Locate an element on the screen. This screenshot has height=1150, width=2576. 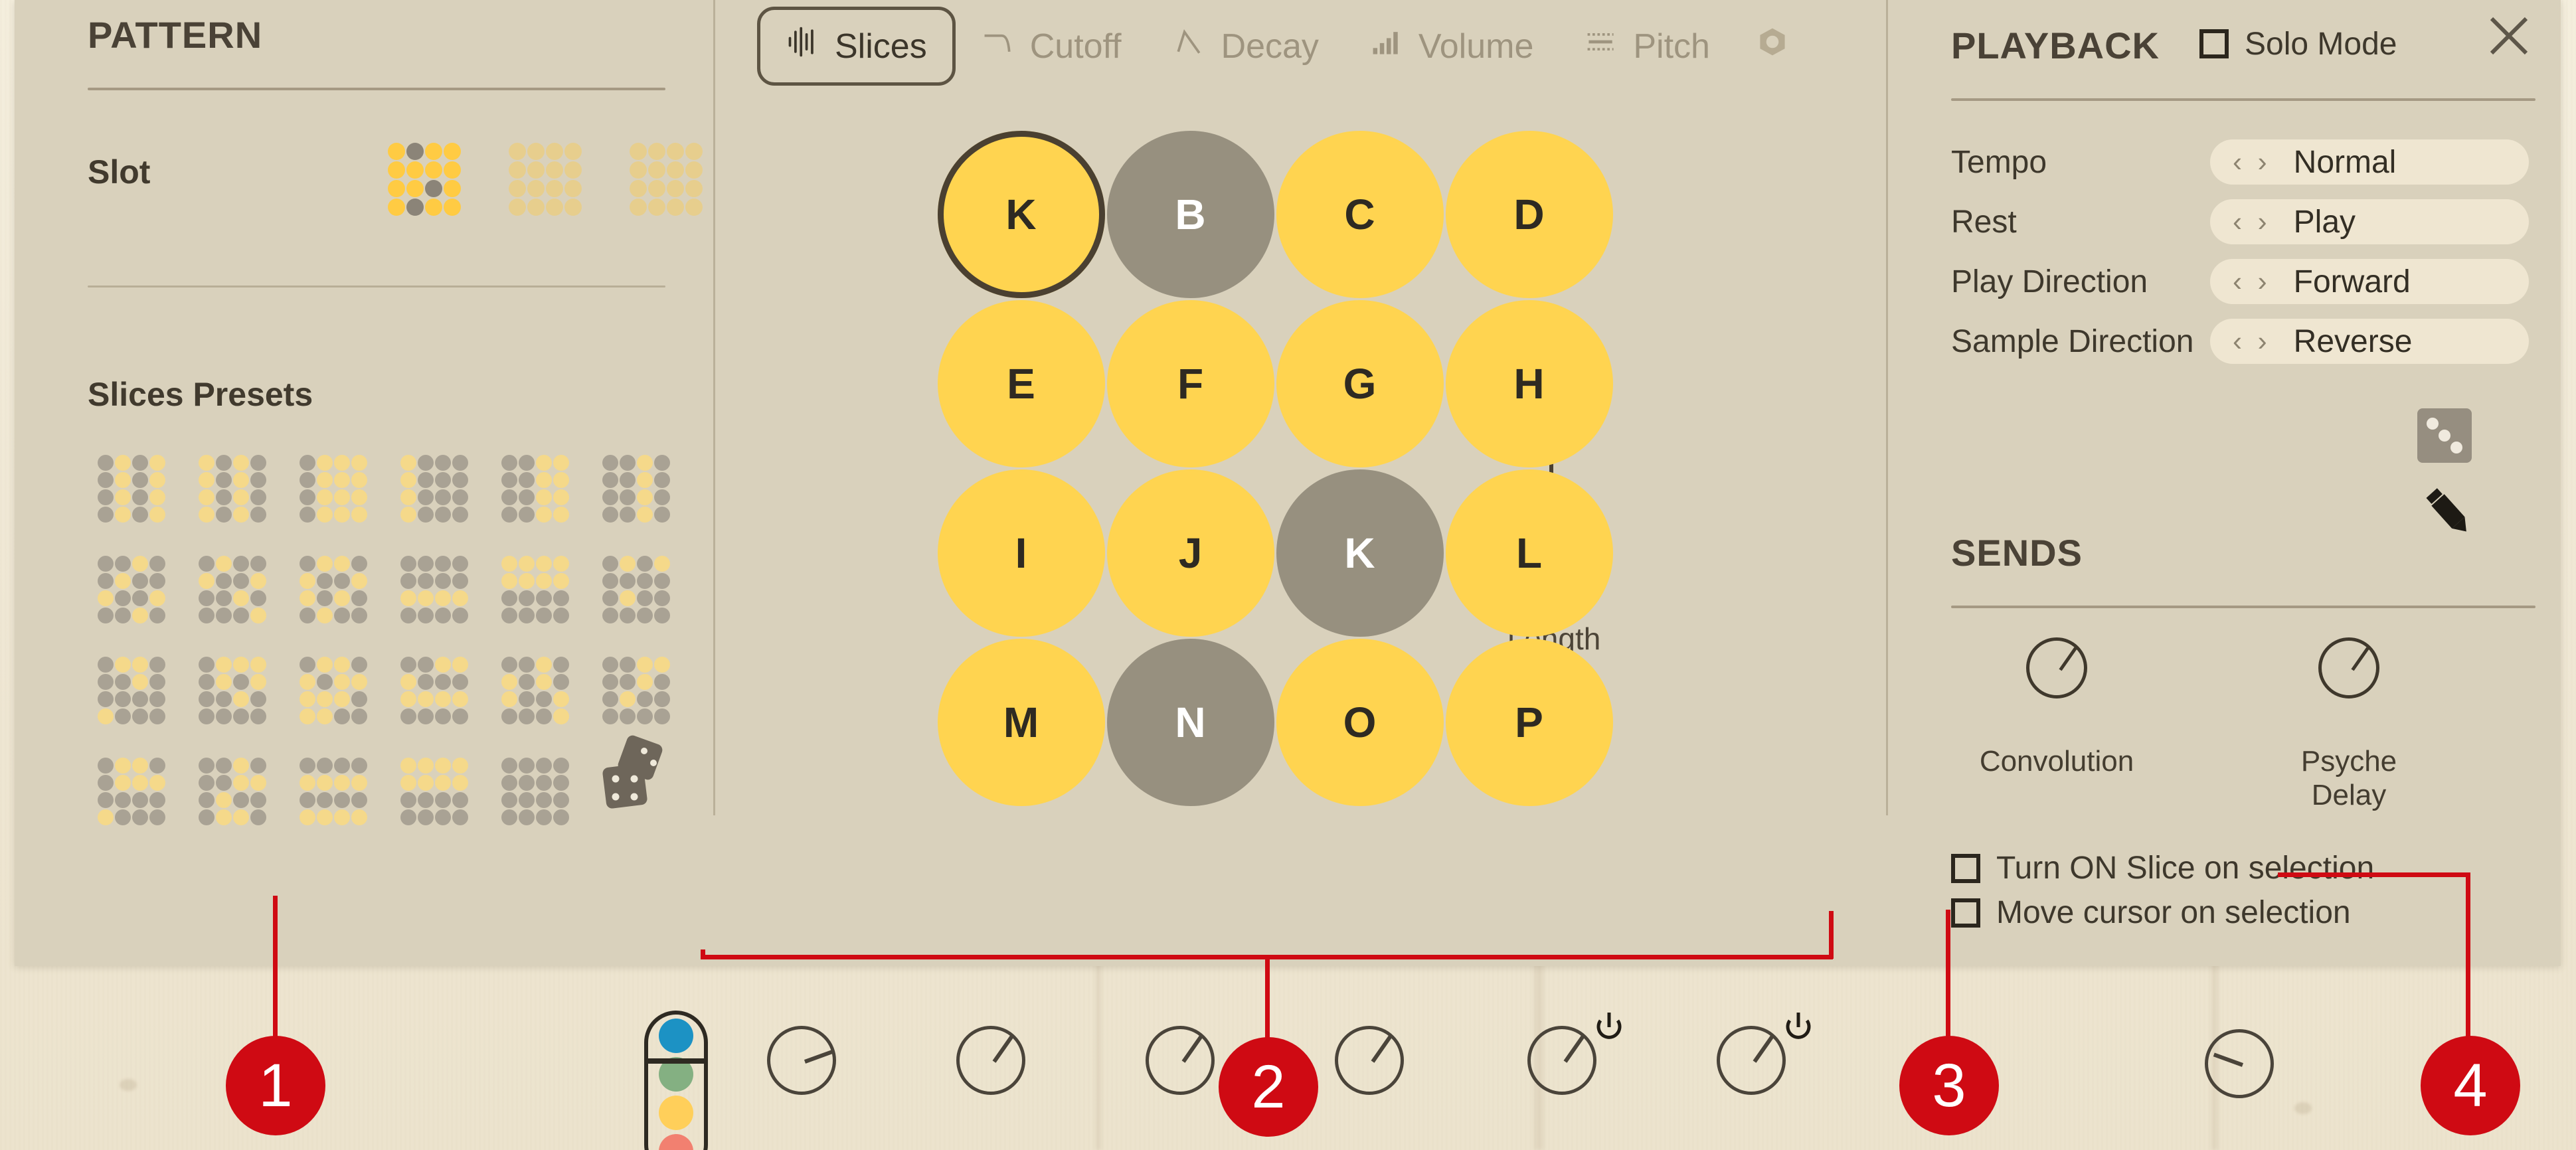
tab-slices: Slices is located at coordinates (856, 47).